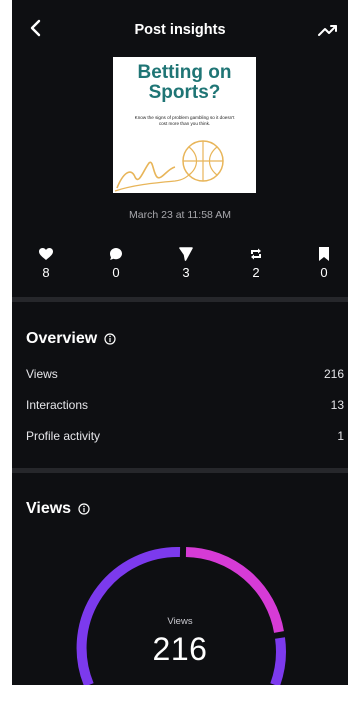  I want to click on stat-likes: 8, so click(46, 263).